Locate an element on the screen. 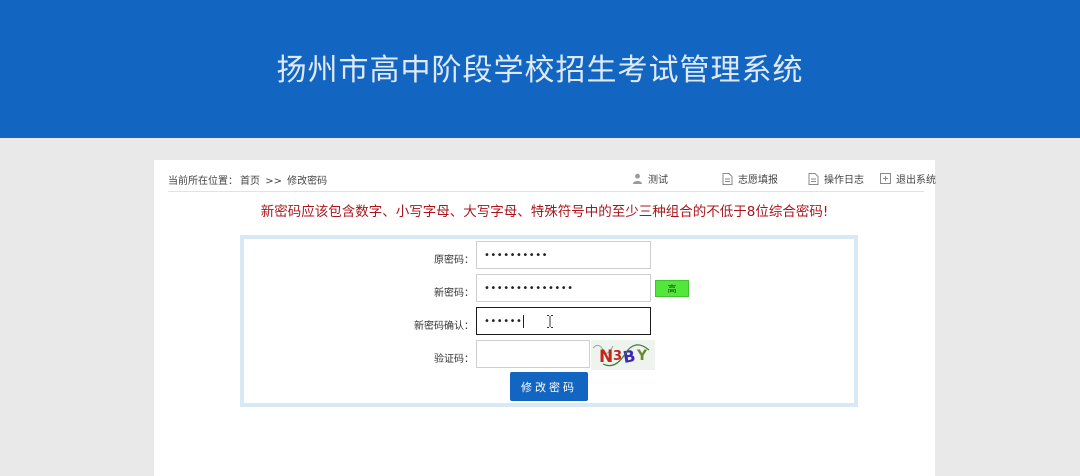 Image resolution: width=1080 pixels, height=476 pixels. breadcrumb: 当前所在位置： 首页 >> 修改密码 is located at coordinates (248, 179).